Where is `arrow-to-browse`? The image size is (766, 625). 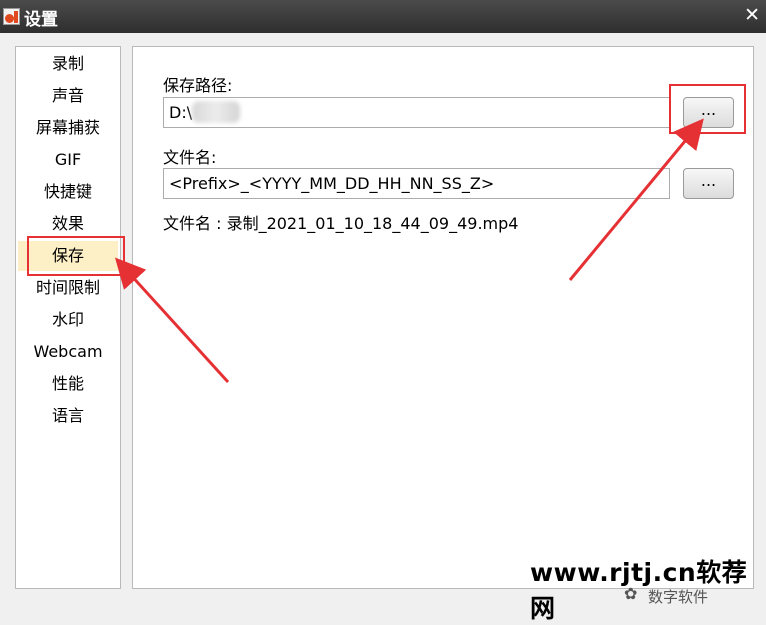 arrow-to-browse is located at coordinates (636, 199).